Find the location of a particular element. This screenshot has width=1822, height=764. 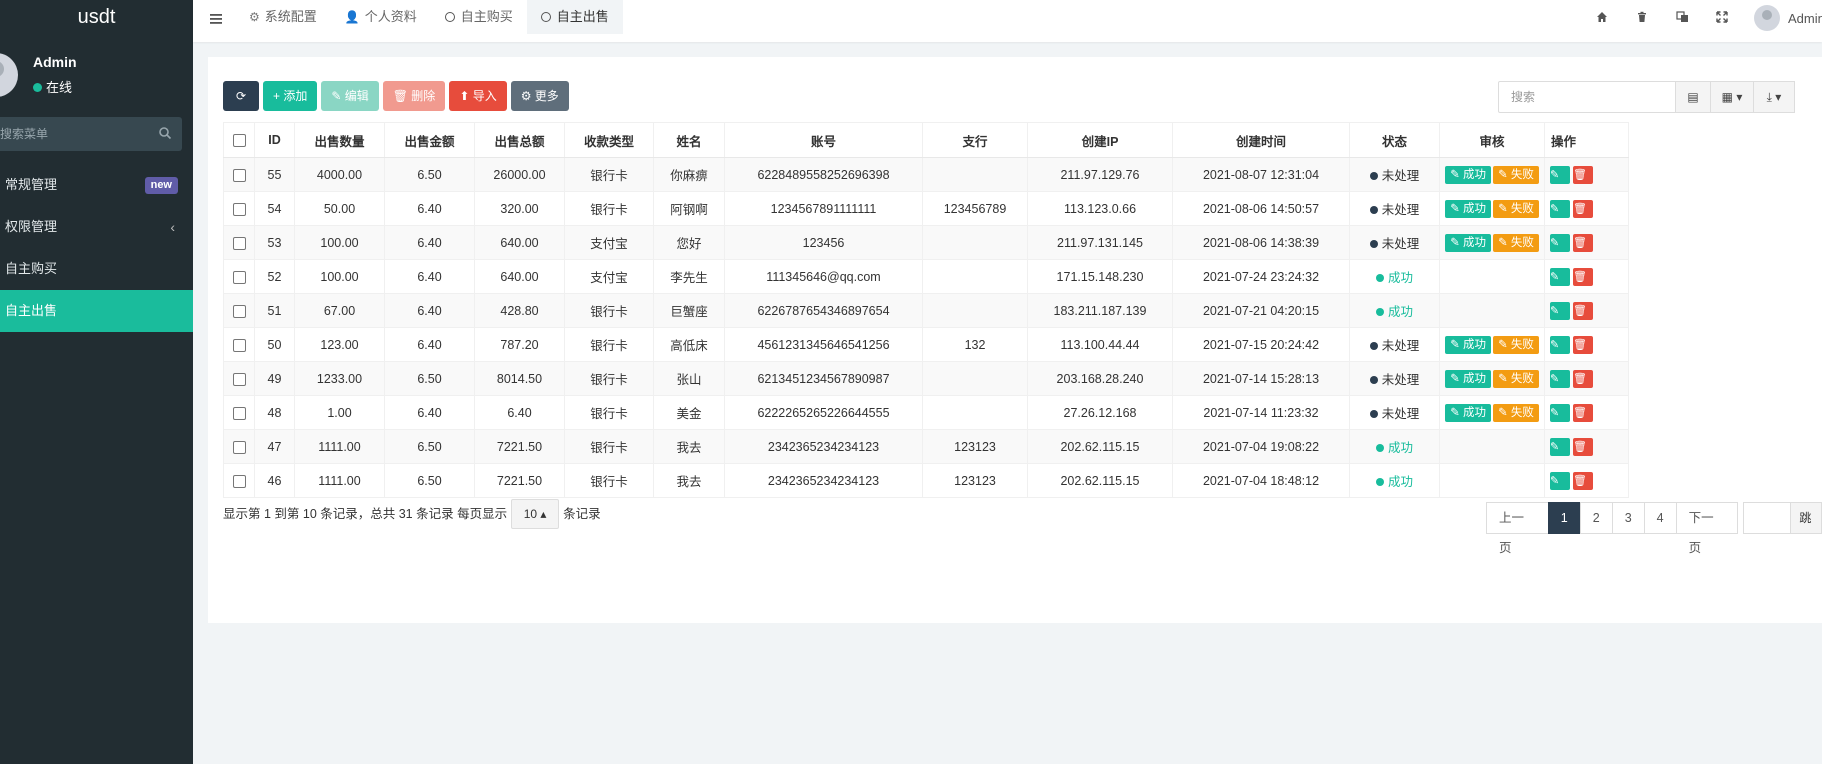

column-header: 创建IP is located at coordinates (1100, 140).